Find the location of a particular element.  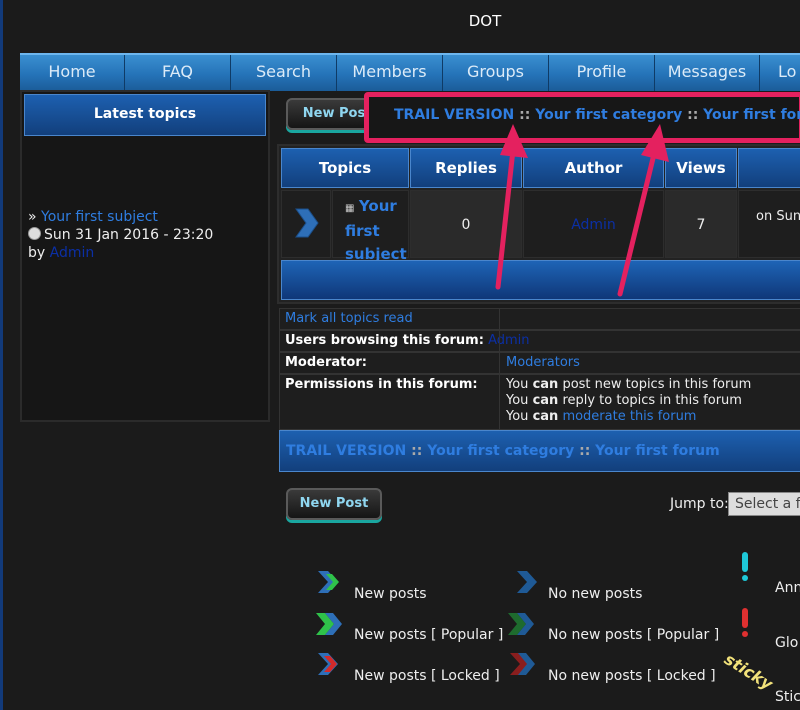

legend-new-locked: New posts [ Locked ] is located at coordinates (427, 676).